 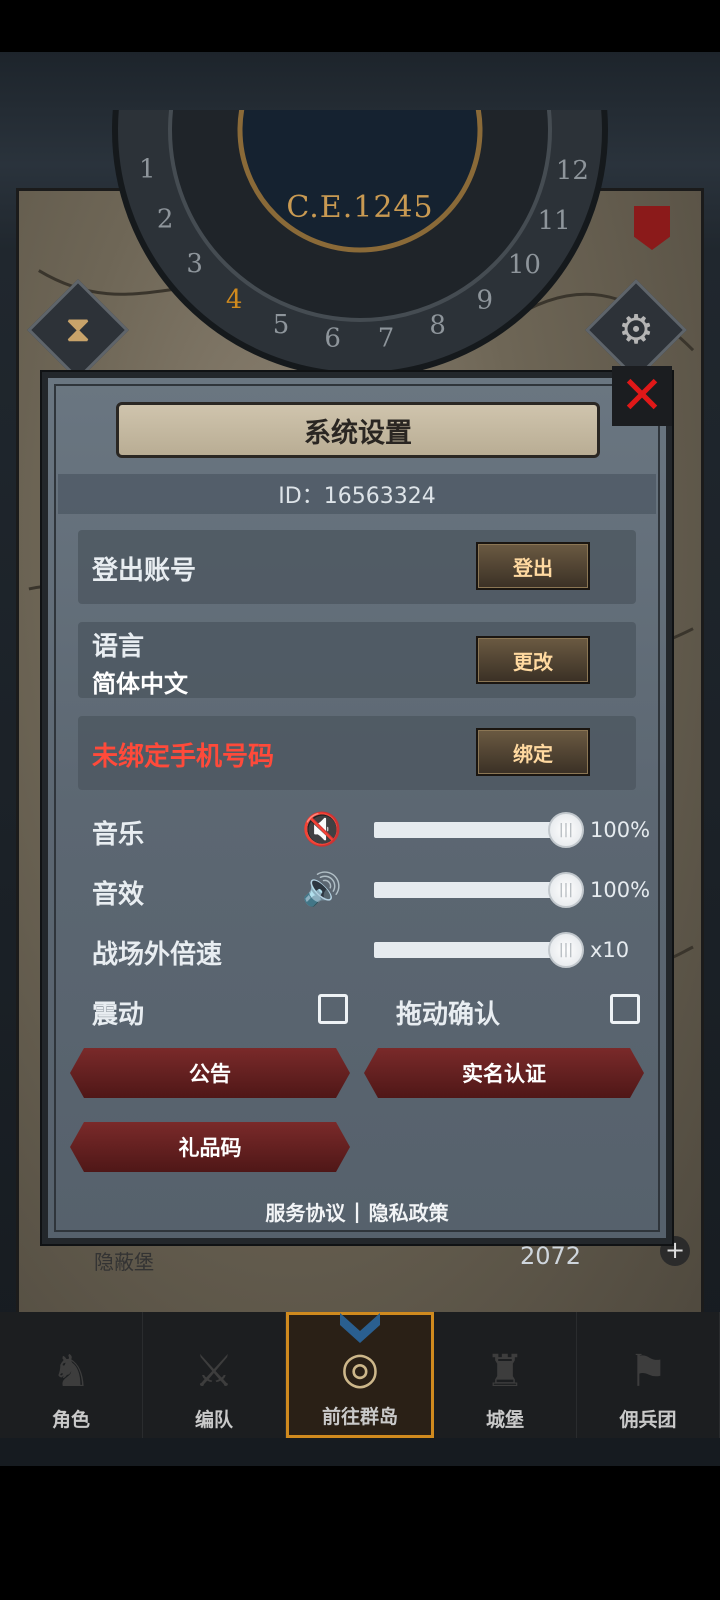 I want to click on nav-label-formation: 编队, so click(x=213, y=1420).